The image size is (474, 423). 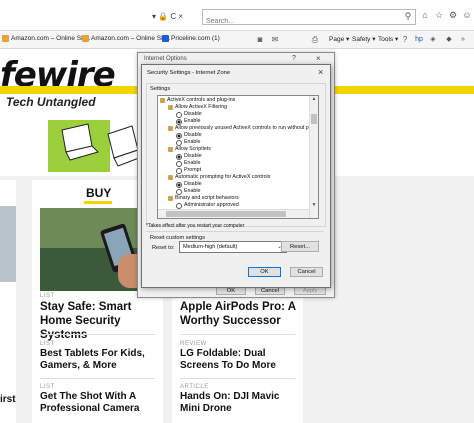 I want to click on article-headline: Hands On: DJI Mavic Mini Drone, so click(x=240, y=403).